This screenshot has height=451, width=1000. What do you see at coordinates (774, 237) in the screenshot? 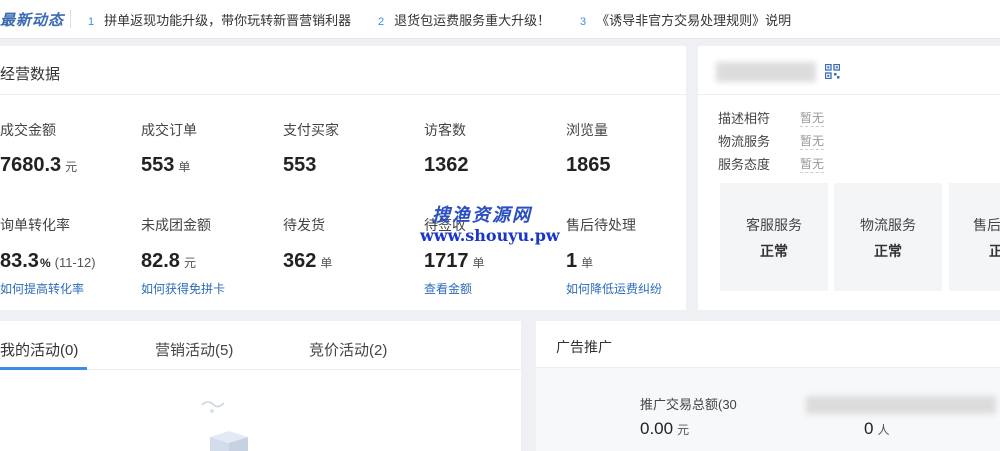
I see `service-card-customer: 客服服务 正常` at bounding box center [774, 237].